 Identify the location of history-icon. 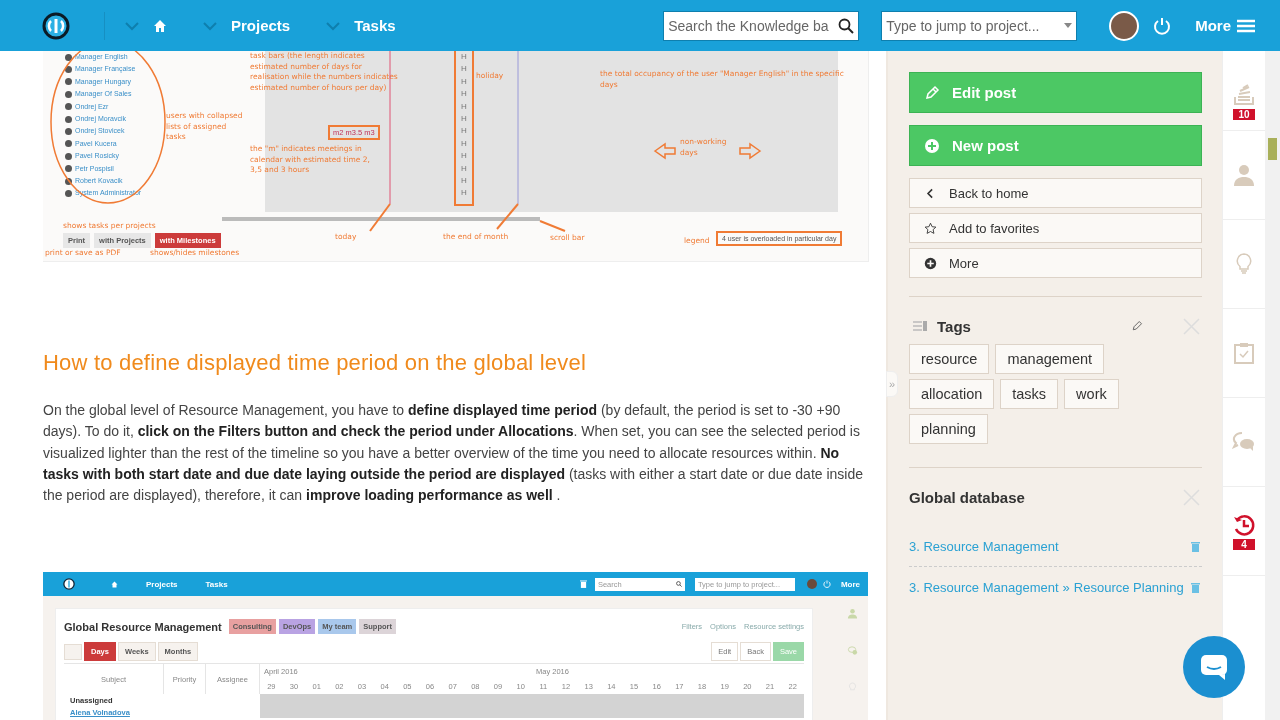
(1244, 524).